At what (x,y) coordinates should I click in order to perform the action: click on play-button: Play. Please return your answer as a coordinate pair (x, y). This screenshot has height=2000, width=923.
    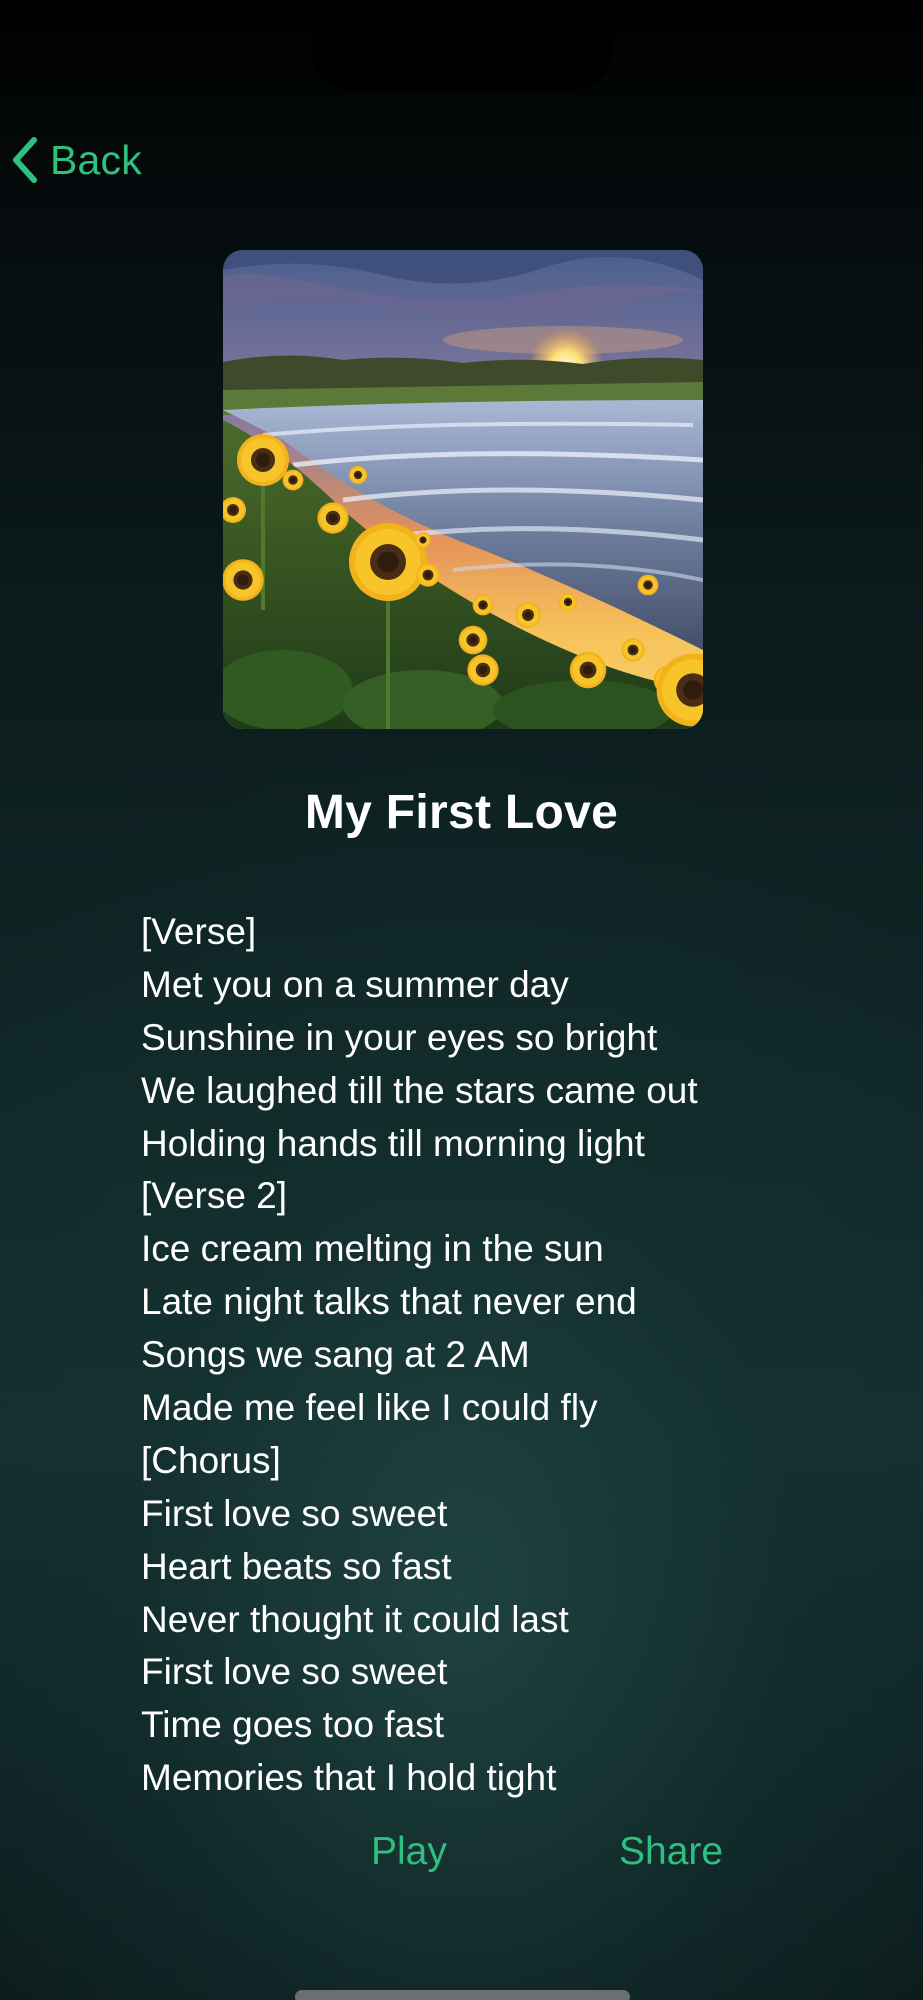
    Looking at the image, I should click on (409, 1858).